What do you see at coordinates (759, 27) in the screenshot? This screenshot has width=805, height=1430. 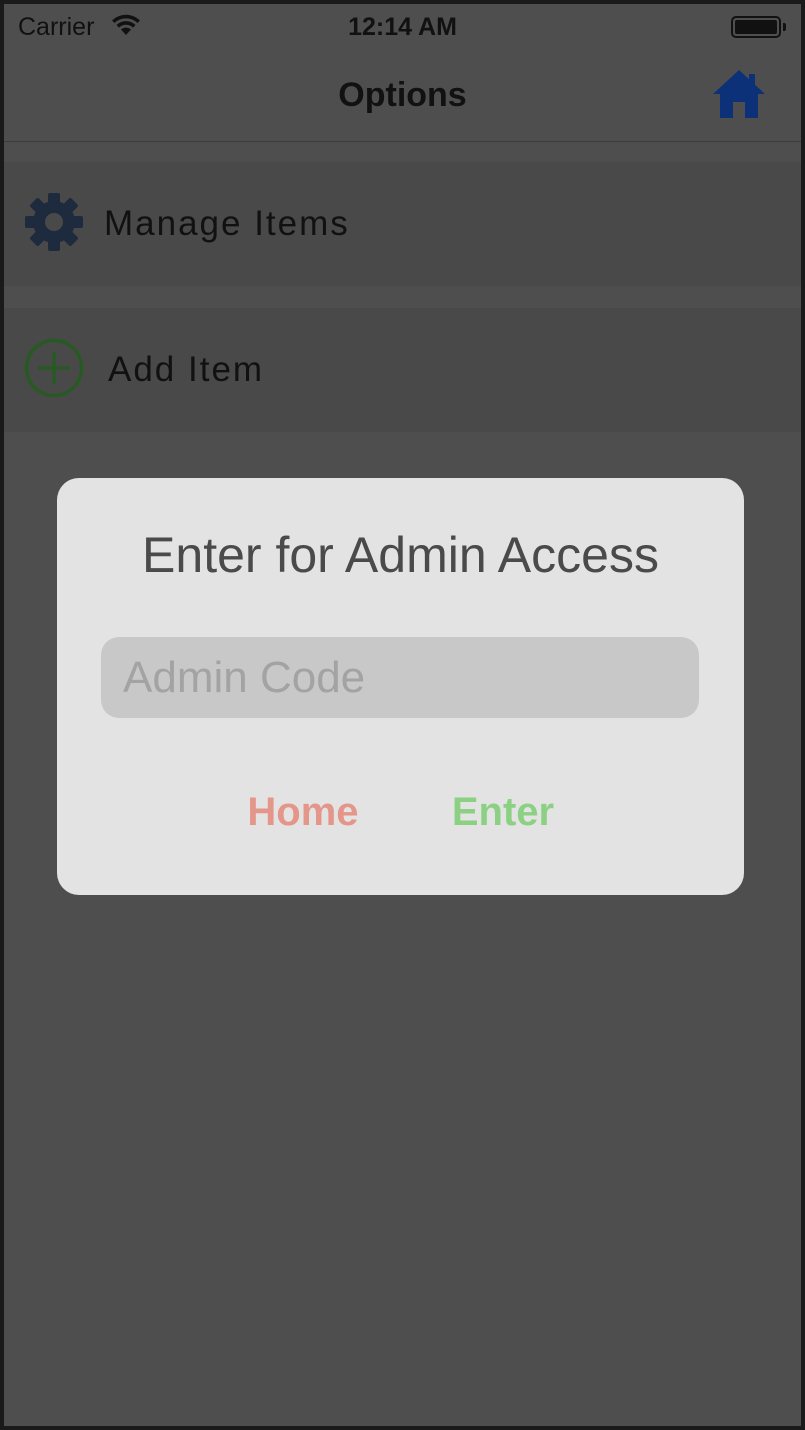 I see `battery-icon` at bounding box center [759, 27].